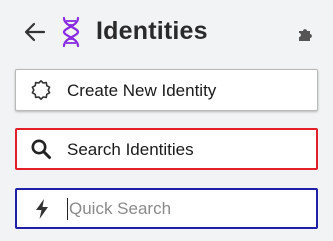 This screenshot has width=333, height=241. What do you see at coordinates (142, 90) in the screenshot?
I see `create-new-identity-label: Create New Identity` at bounding box center [142, 90].